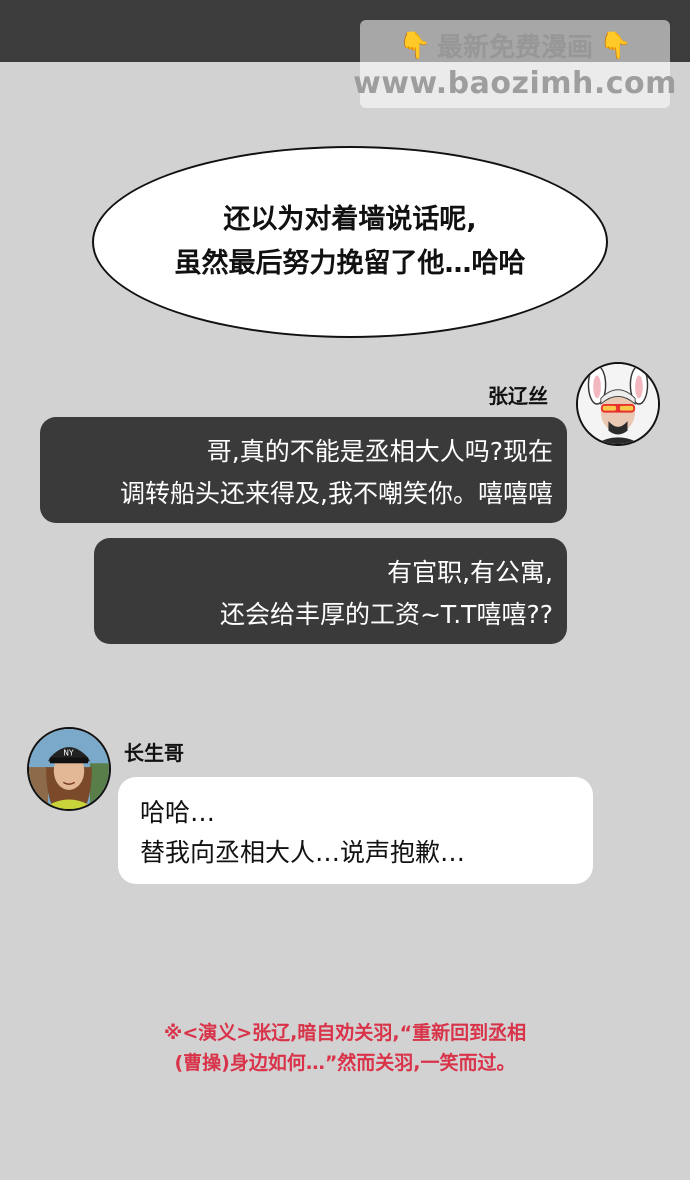 The height and width of the screenshot is (1180, 690). I want to click on avatar-portrait-icon, so click(618, 404).